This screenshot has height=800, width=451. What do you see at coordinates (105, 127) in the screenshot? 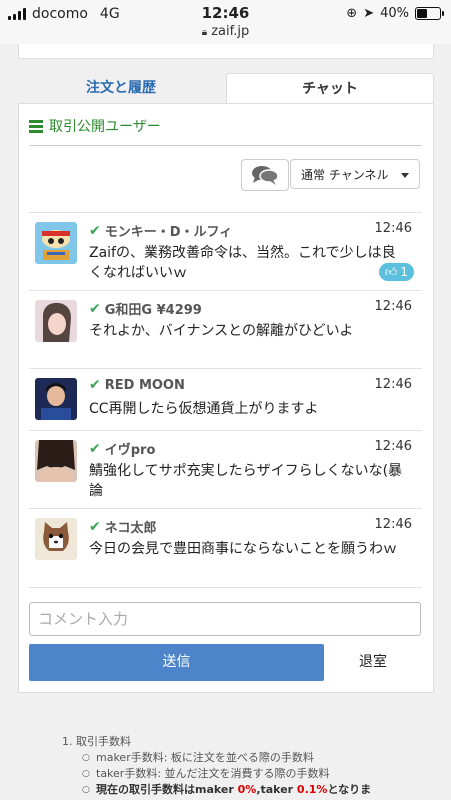
I see `public-users-label: 取引公開ユーザー` at bounding box center [105, 127].